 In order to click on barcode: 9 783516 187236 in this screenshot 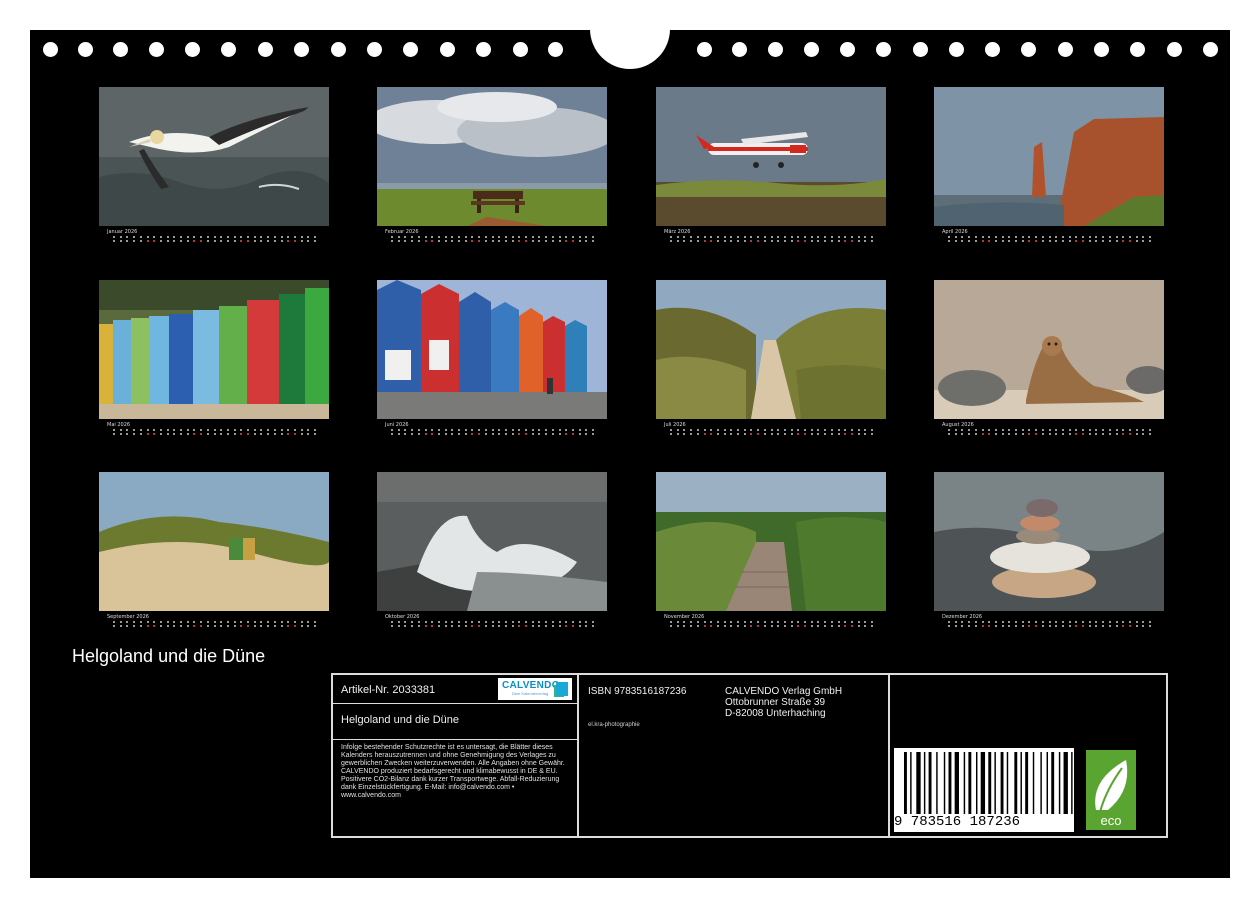, I will do `click(984, 790)`.